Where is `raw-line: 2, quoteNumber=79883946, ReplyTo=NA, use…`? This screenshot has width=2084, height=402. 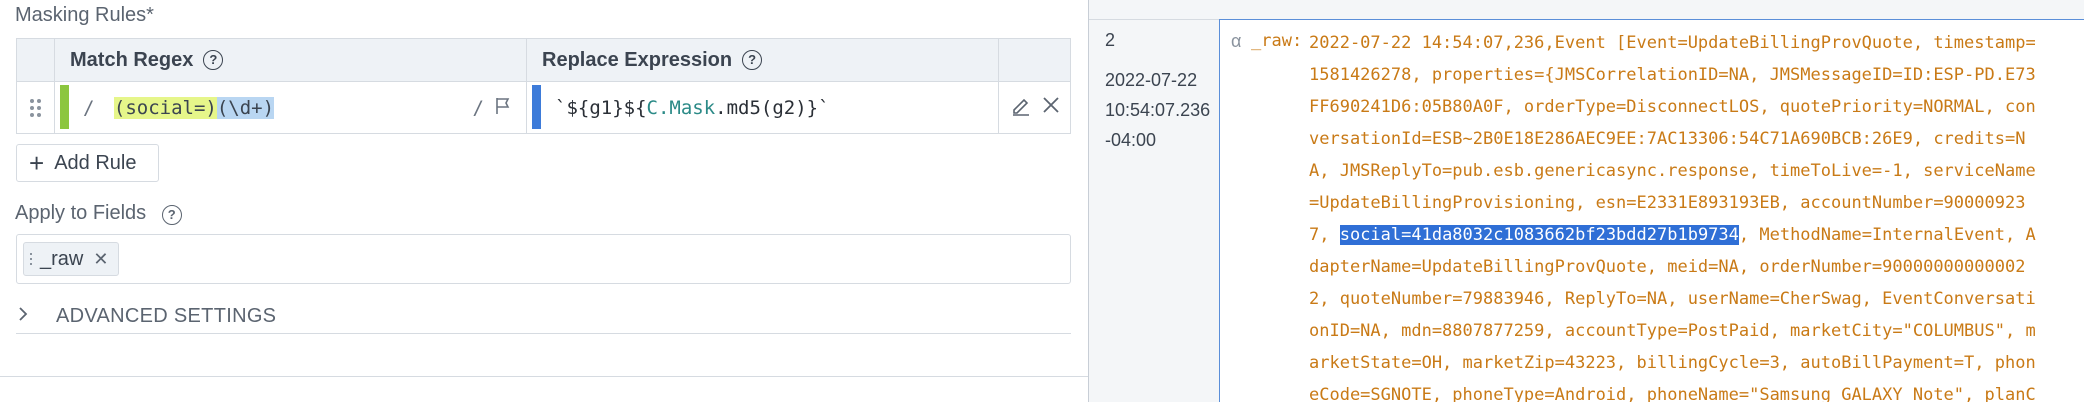
raw-line: 2, quoteNumber=79883946, ReplyTo=NA, use… is located at coordinates (1672, 299).